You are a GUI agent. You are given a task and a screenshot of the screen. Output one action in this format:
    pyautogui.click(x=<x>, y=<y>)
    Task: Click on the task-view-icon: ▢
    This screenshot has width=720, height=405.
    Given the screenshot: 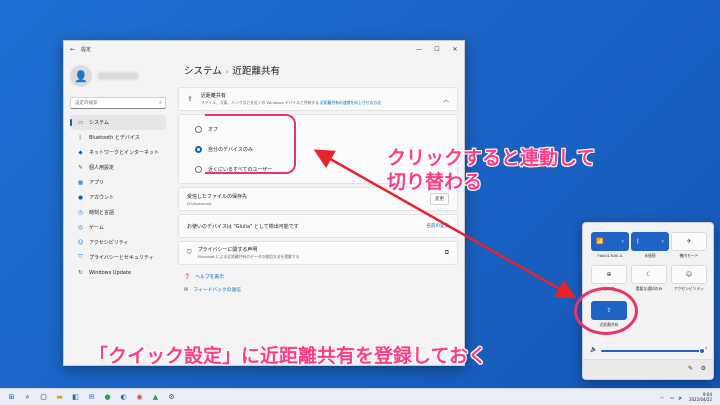 What is the action you would take?
    pyautogui.click(x=43, y=397)
    